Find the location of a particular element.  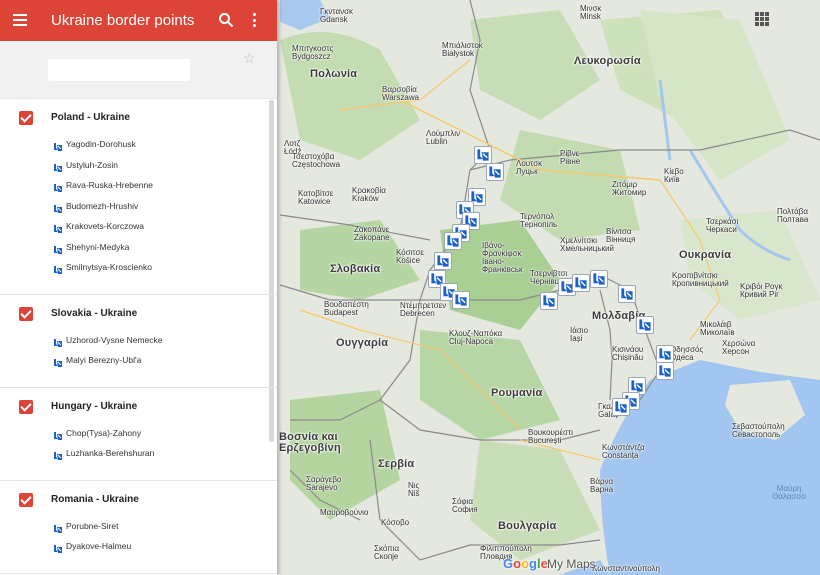

apps-grid-icon is located at coordinates (762, 19).